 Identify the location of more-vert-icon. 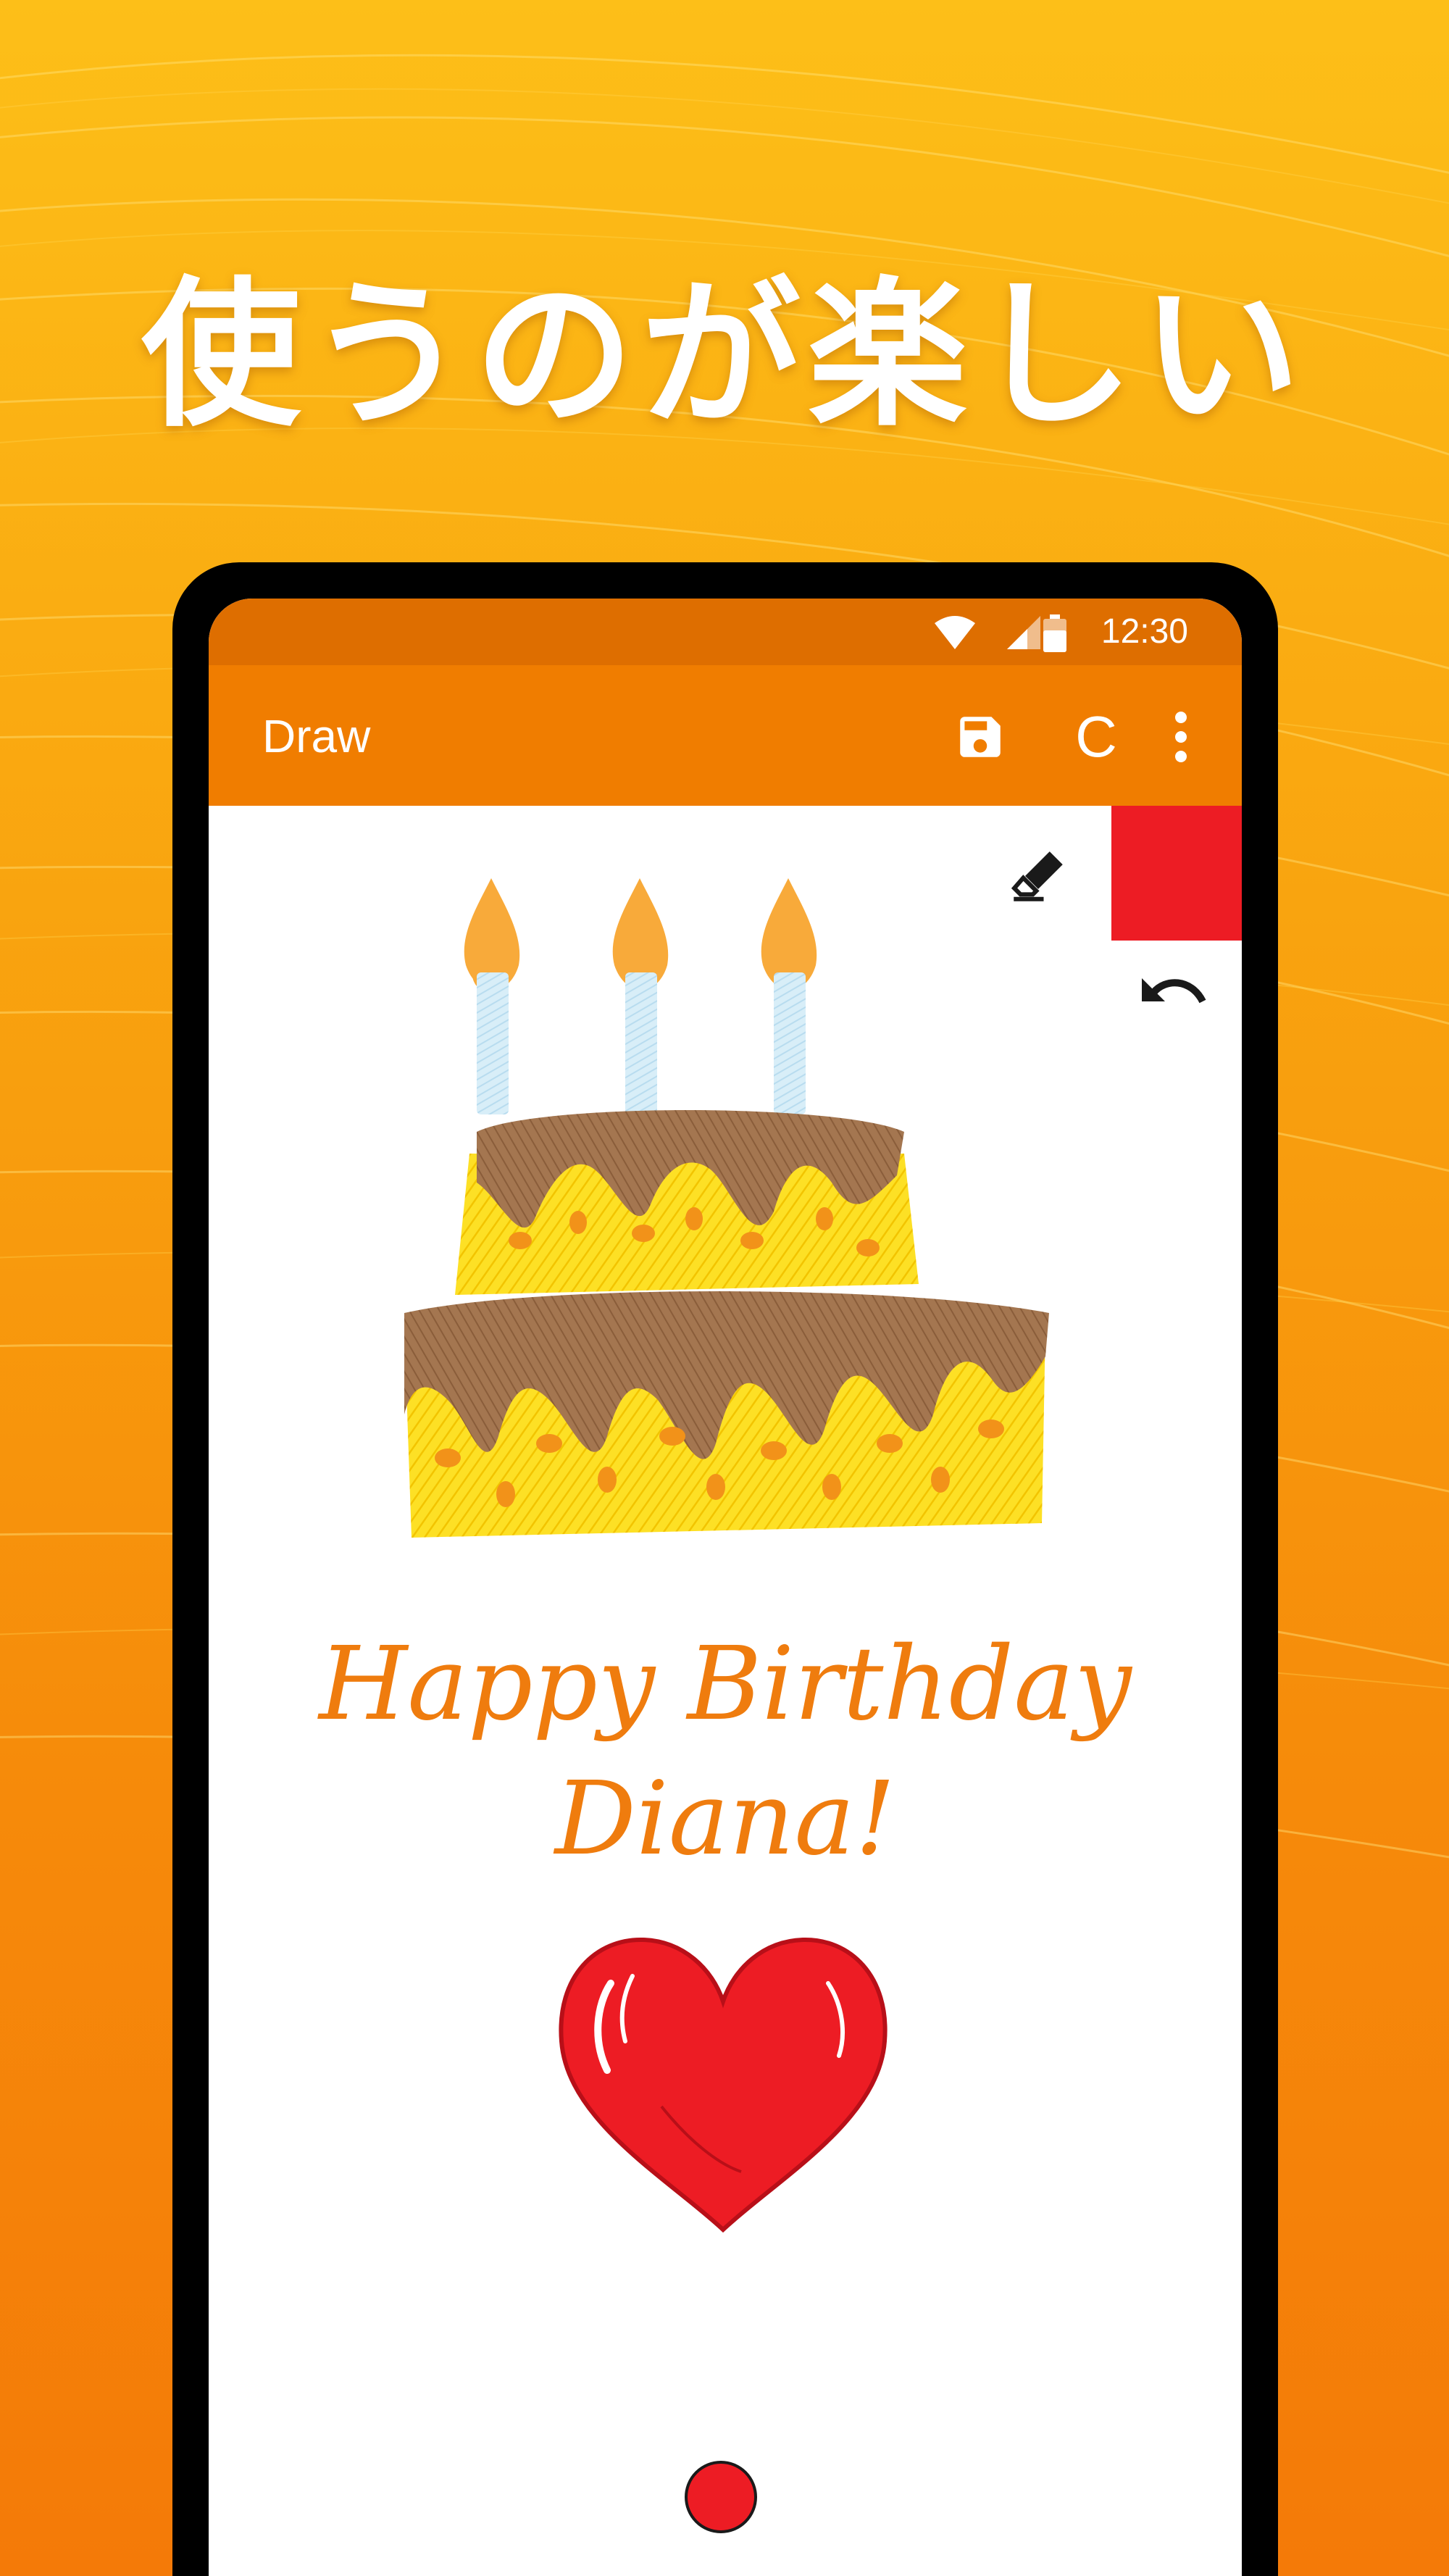
(1181, 737).